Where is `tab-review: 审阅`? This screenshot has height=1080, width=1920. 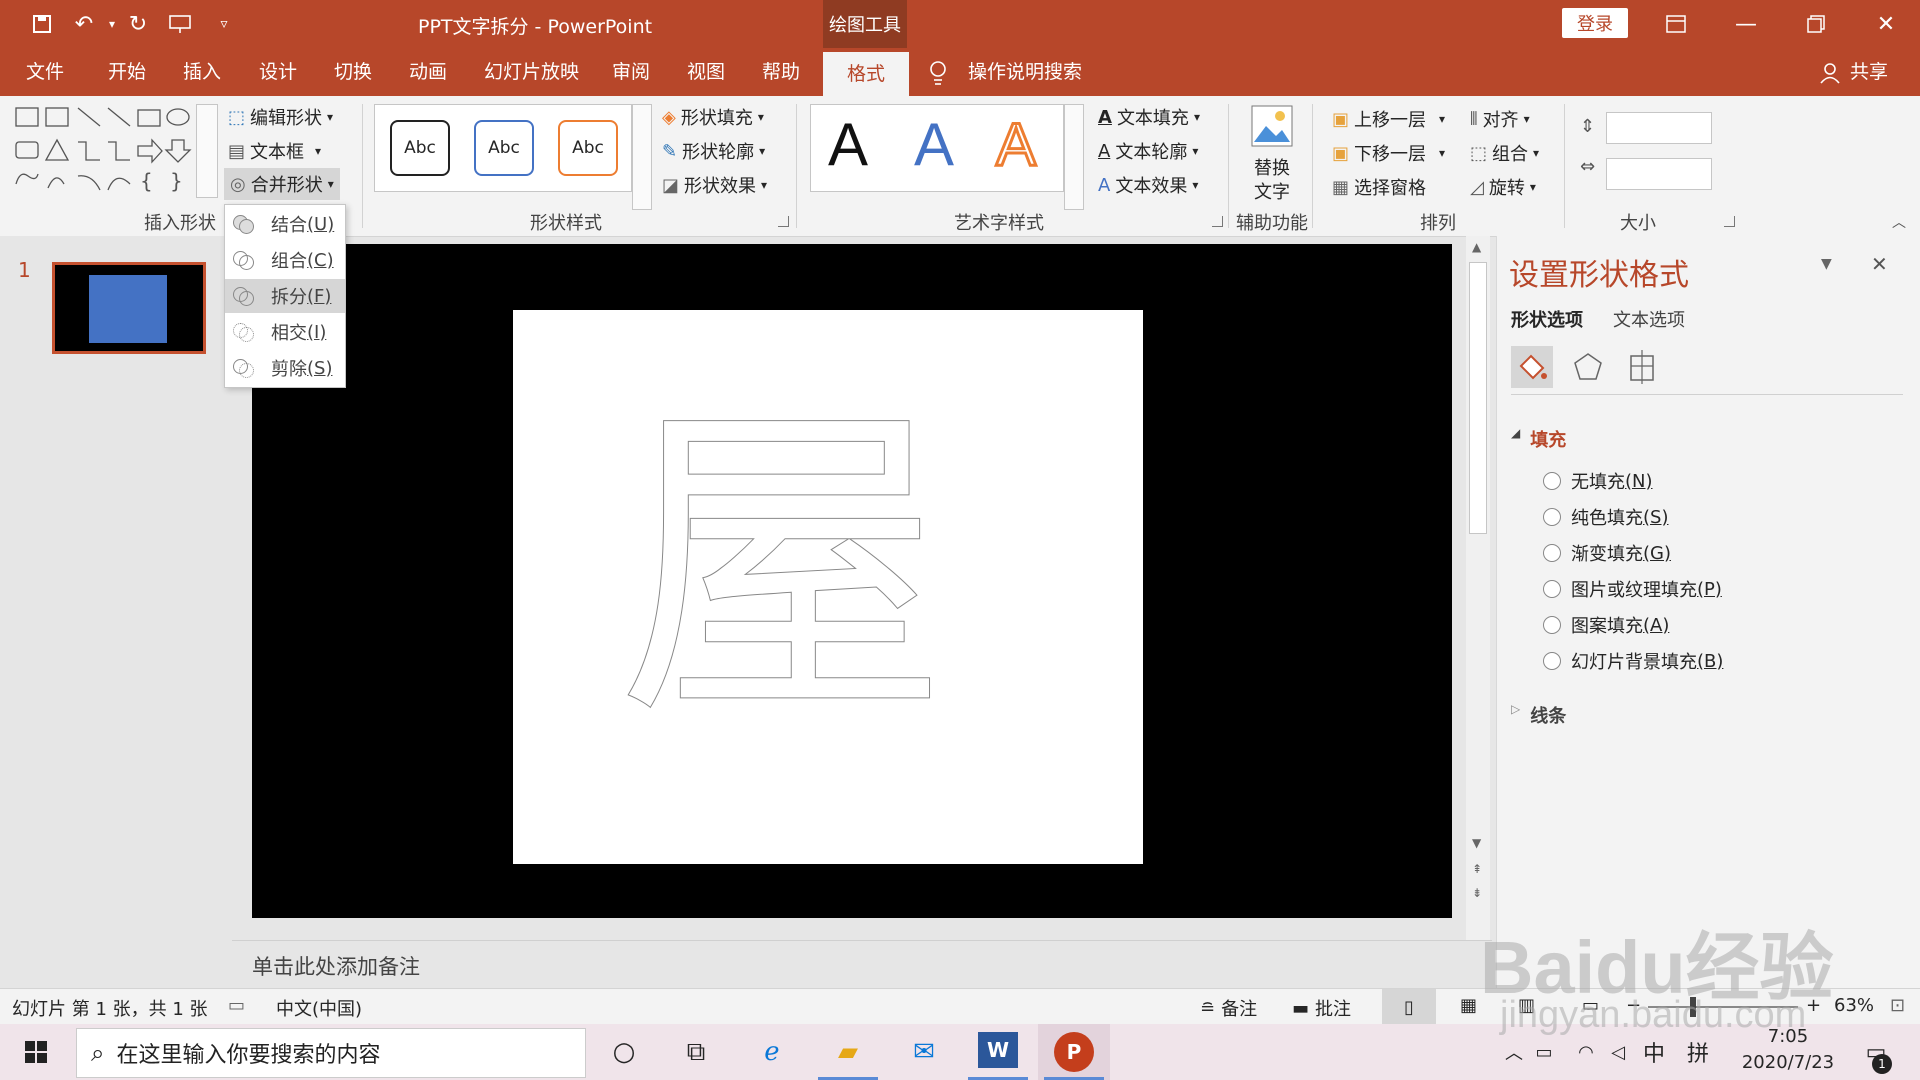 tab-review: 审阅 is located at coordinates (631, 72).